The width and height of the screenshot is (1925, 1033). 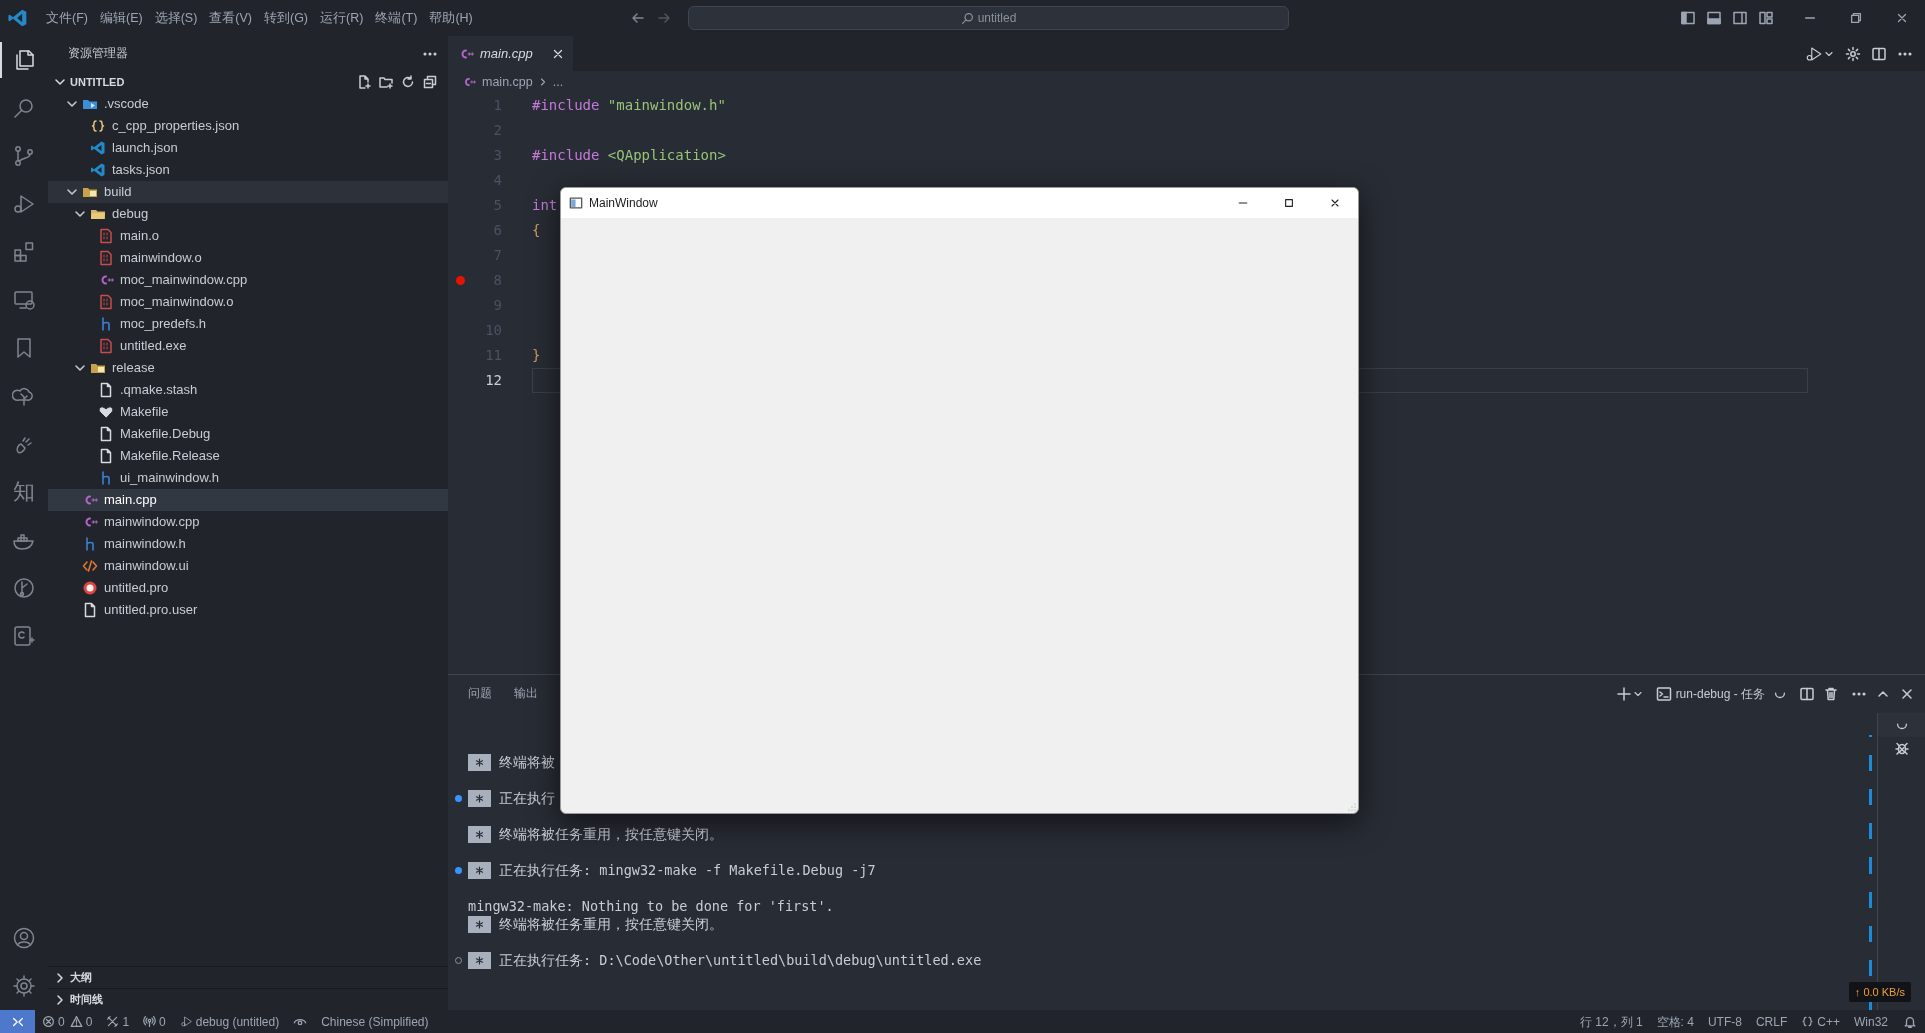 What do you see at coordinates (248, 610) in the screenshot?
I see `tree-item: untitled.pro.user` at bounding box center [248, 610].